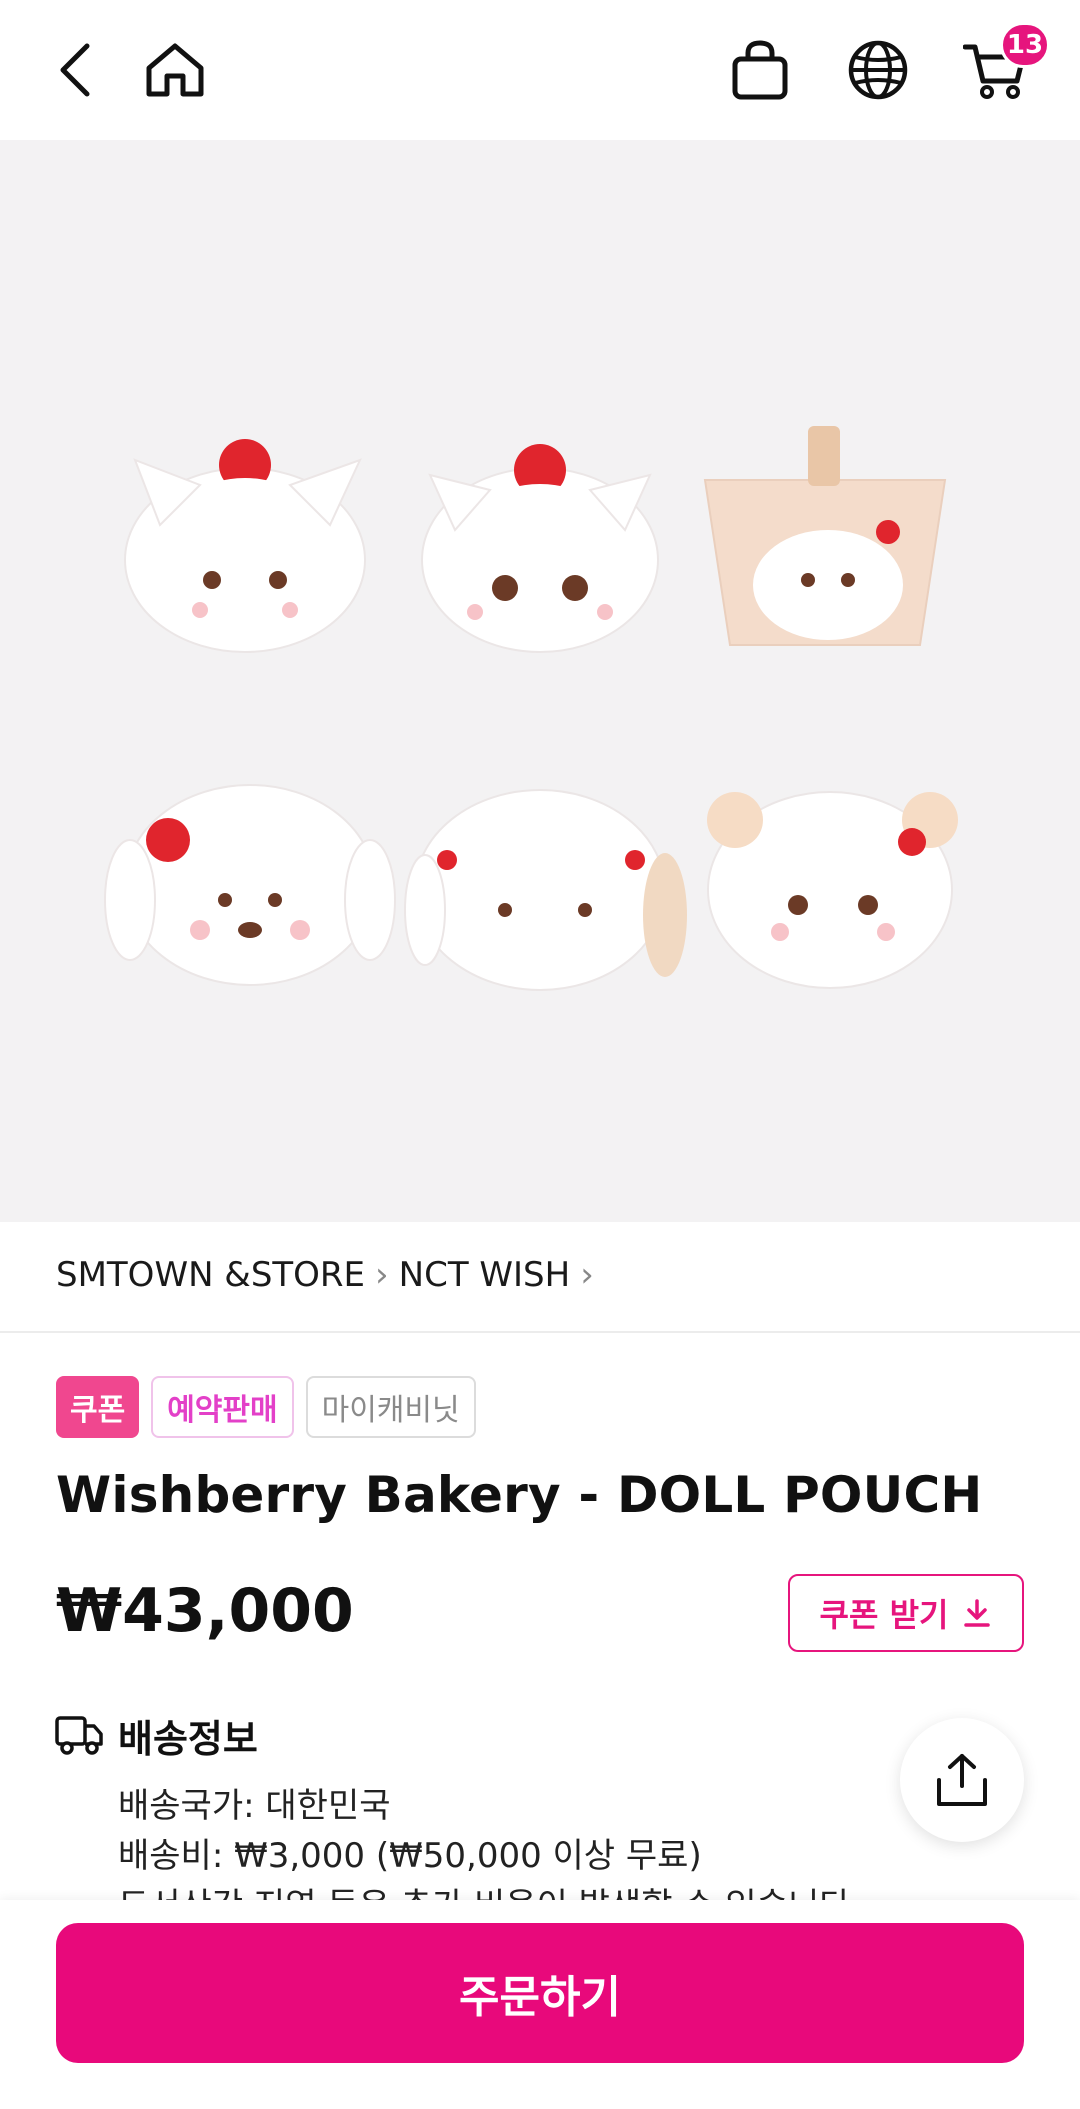  What do you see at coordinates (977, 1613) in the screenshot?
I see `download-icon` at bounding box center [977, 1613].